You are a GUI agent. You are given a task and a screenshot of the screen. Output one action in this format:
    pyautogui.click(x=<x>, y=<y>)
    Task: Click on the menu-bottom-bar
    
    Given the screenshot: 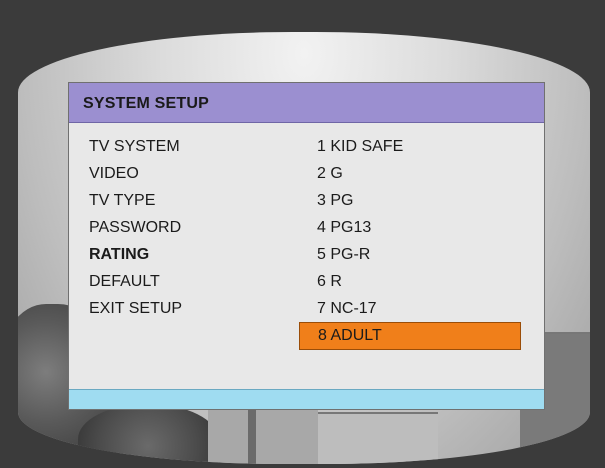 What is the action you would take?
    pyautogui.click(x=306, y=399)
    